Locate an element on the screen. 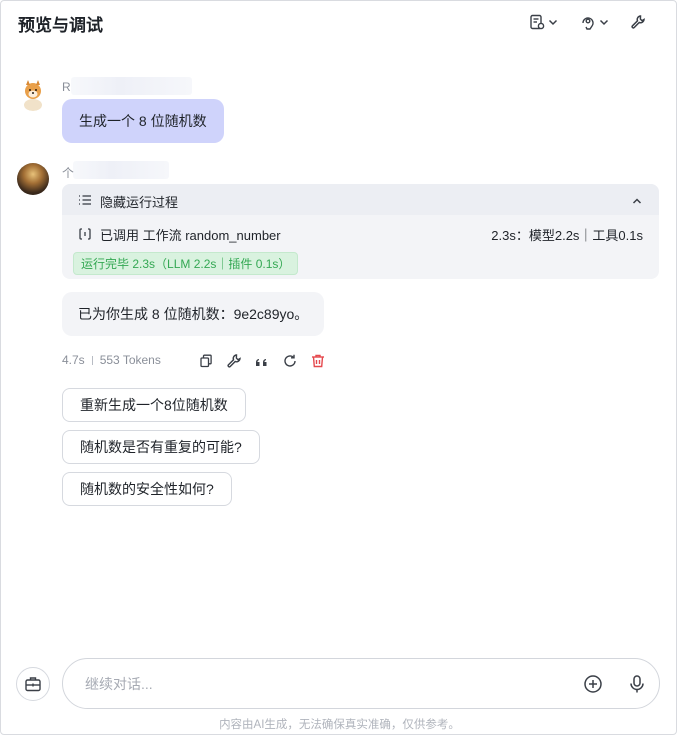 The image size is (677, 735). response-meta: 4.7s 553 Tokens is located at coordinates (111, 361).